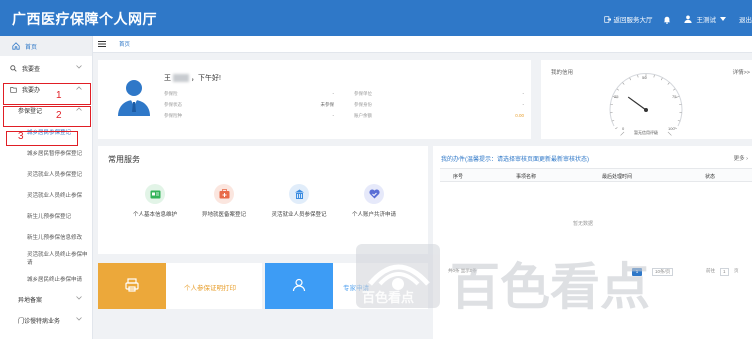  What do you see at coordinates (46, 46) in the screenshot?
I see `sidebar-item-home: 首页` at bounding box center [46, 46].